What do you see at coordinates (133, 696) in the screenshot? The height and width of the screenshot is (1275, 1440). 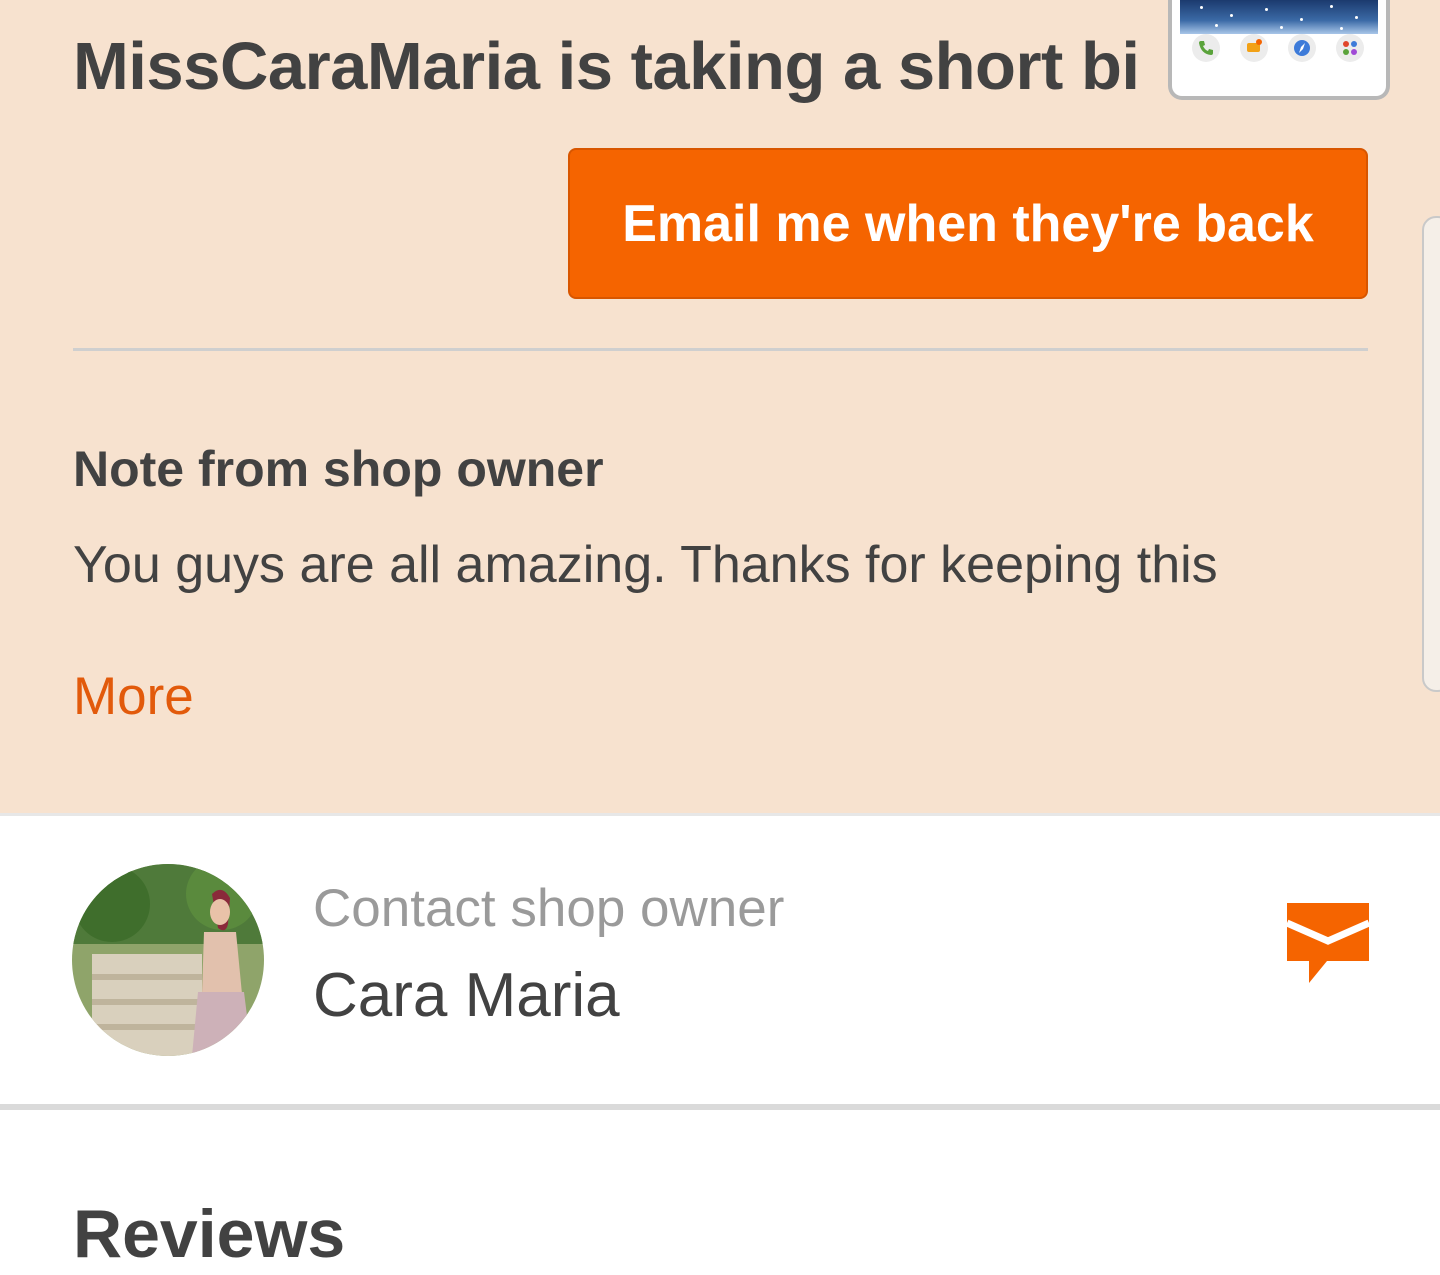 I see `more-link: More` at bounding box center [133, 696].